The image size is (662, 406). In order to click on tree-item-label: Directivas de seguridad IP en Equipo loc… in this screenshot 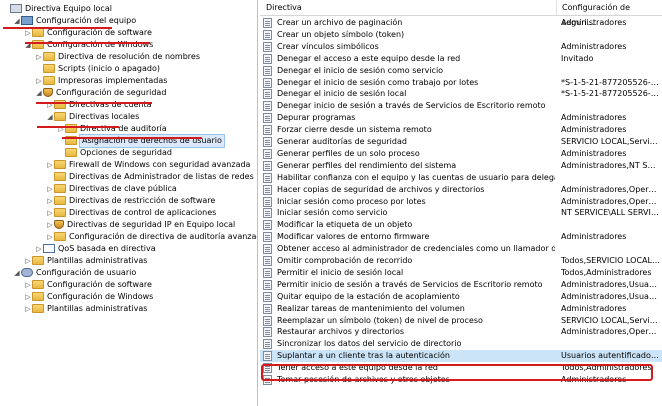, I will do `click(151, 224)`.